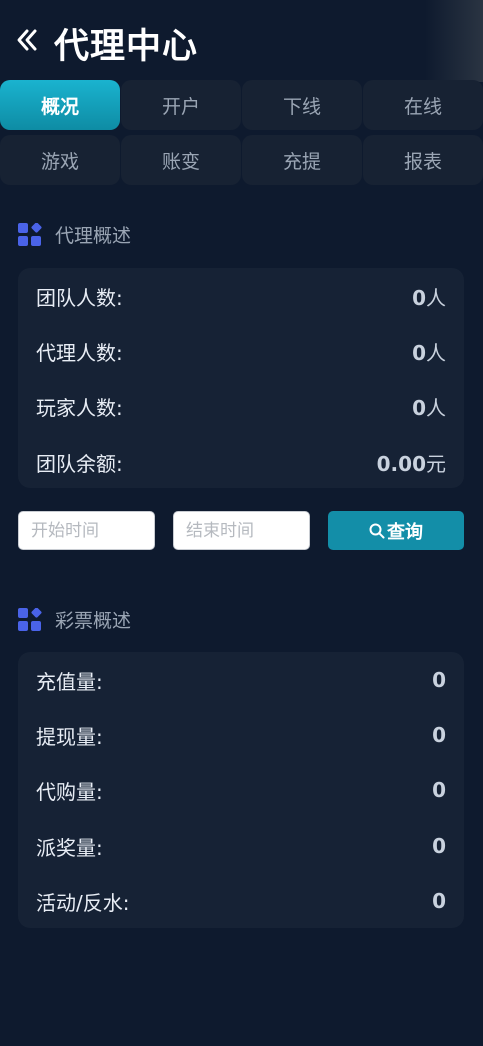 Image resolution: width=483 pixels, height=1046 pixels. What do you see at coordinates (79, 407) in the screenshot?
I see `stat-label: 玩家人数:` at bounding box center [79, 407].